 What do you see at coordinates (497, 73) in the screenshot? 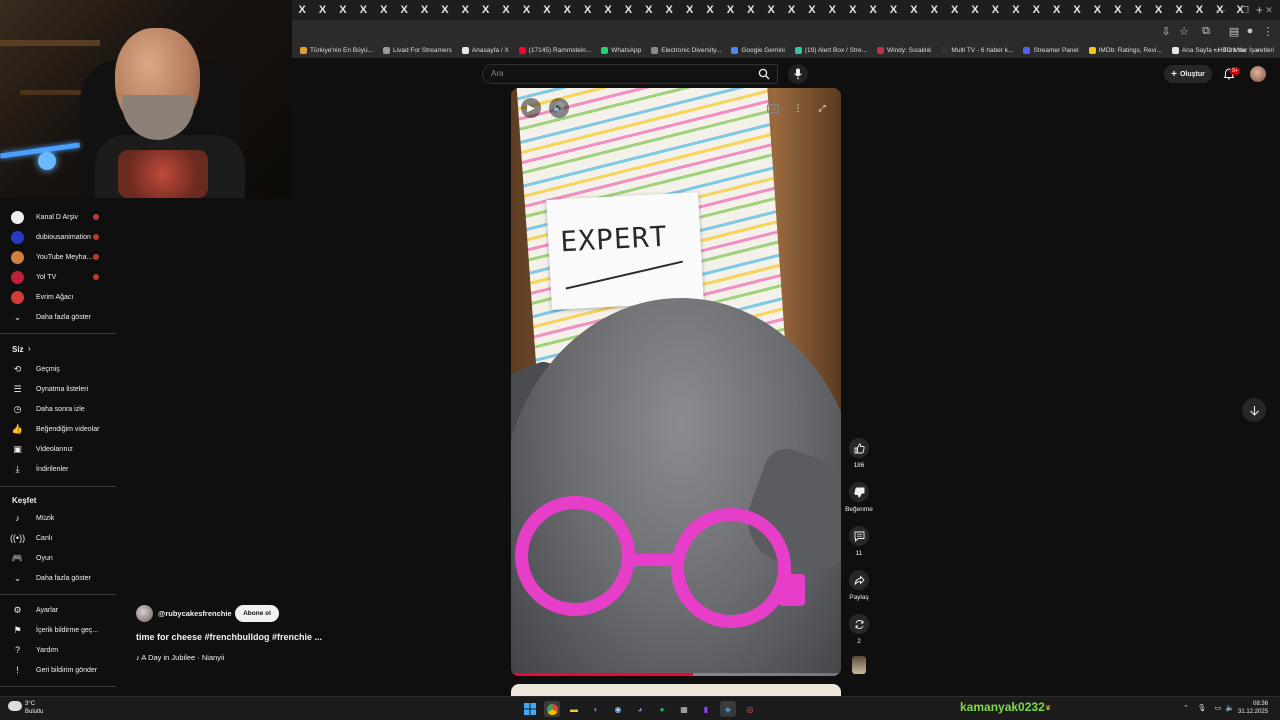
I see `search-input: Ara` at bounding box center [497, 73].